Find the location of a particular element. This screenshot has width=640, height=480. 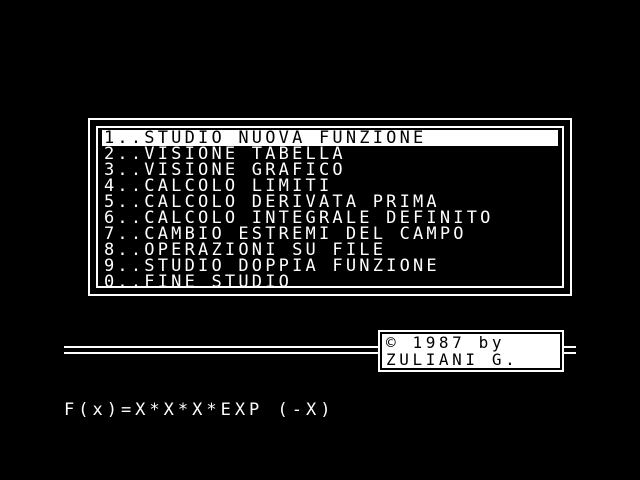

copyright-author: ZULIANI G. is located at coordinates (452, 359).